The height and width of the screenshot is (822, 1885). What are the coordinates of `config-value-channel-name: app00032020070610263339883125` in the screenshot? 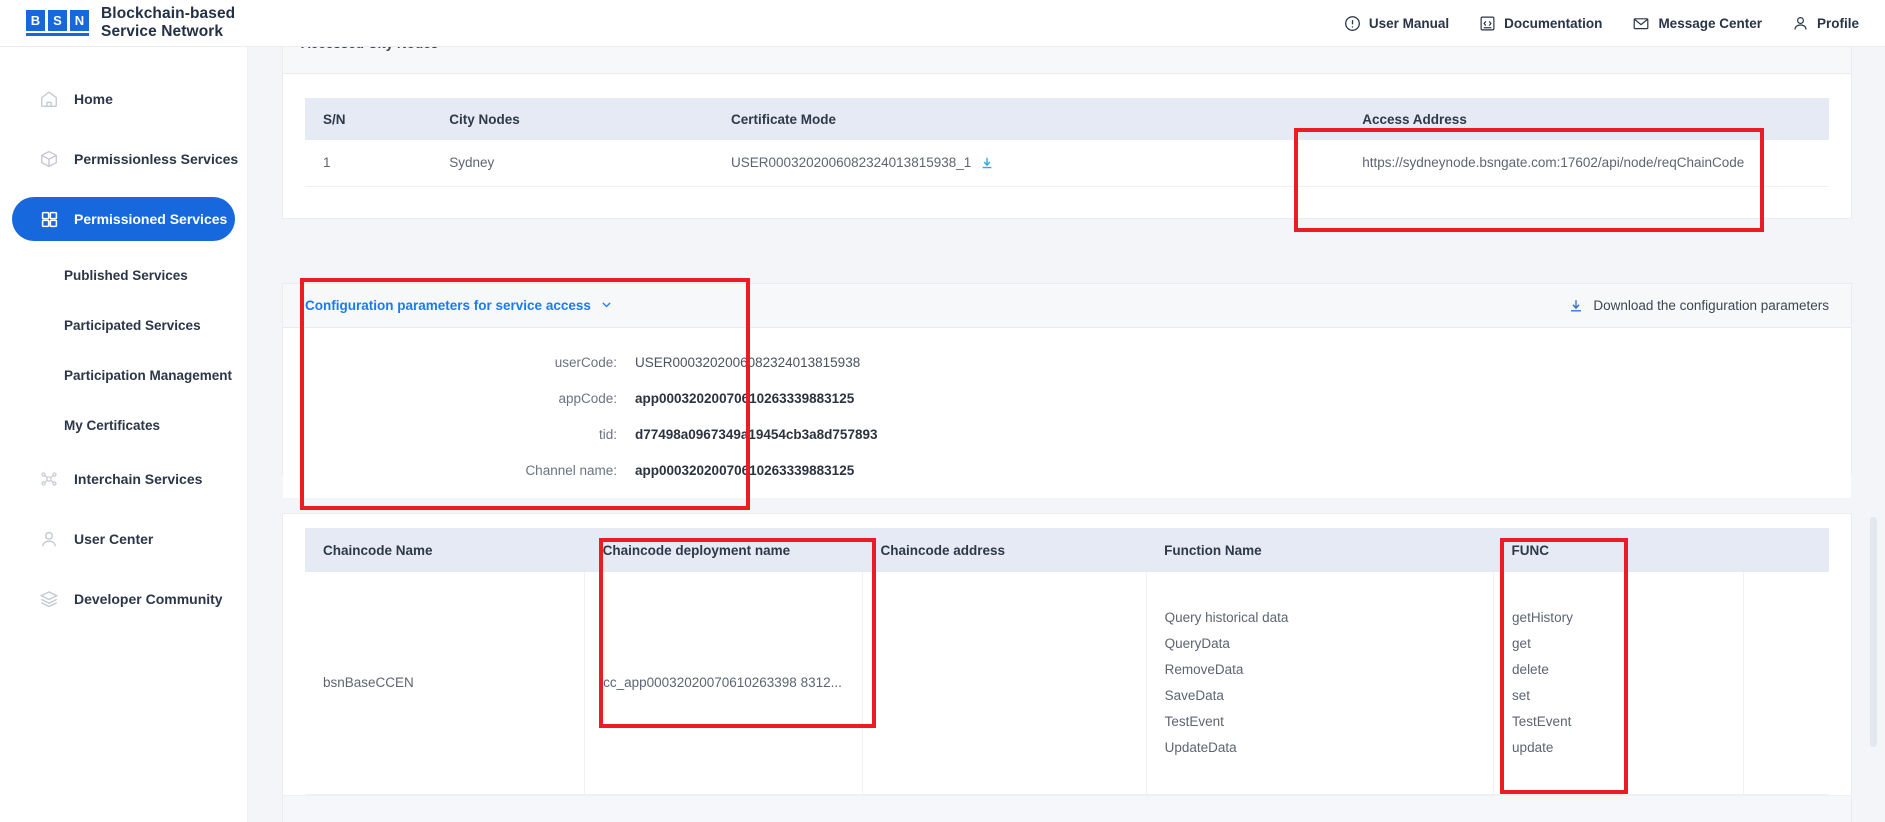 It's located at (745, 470).